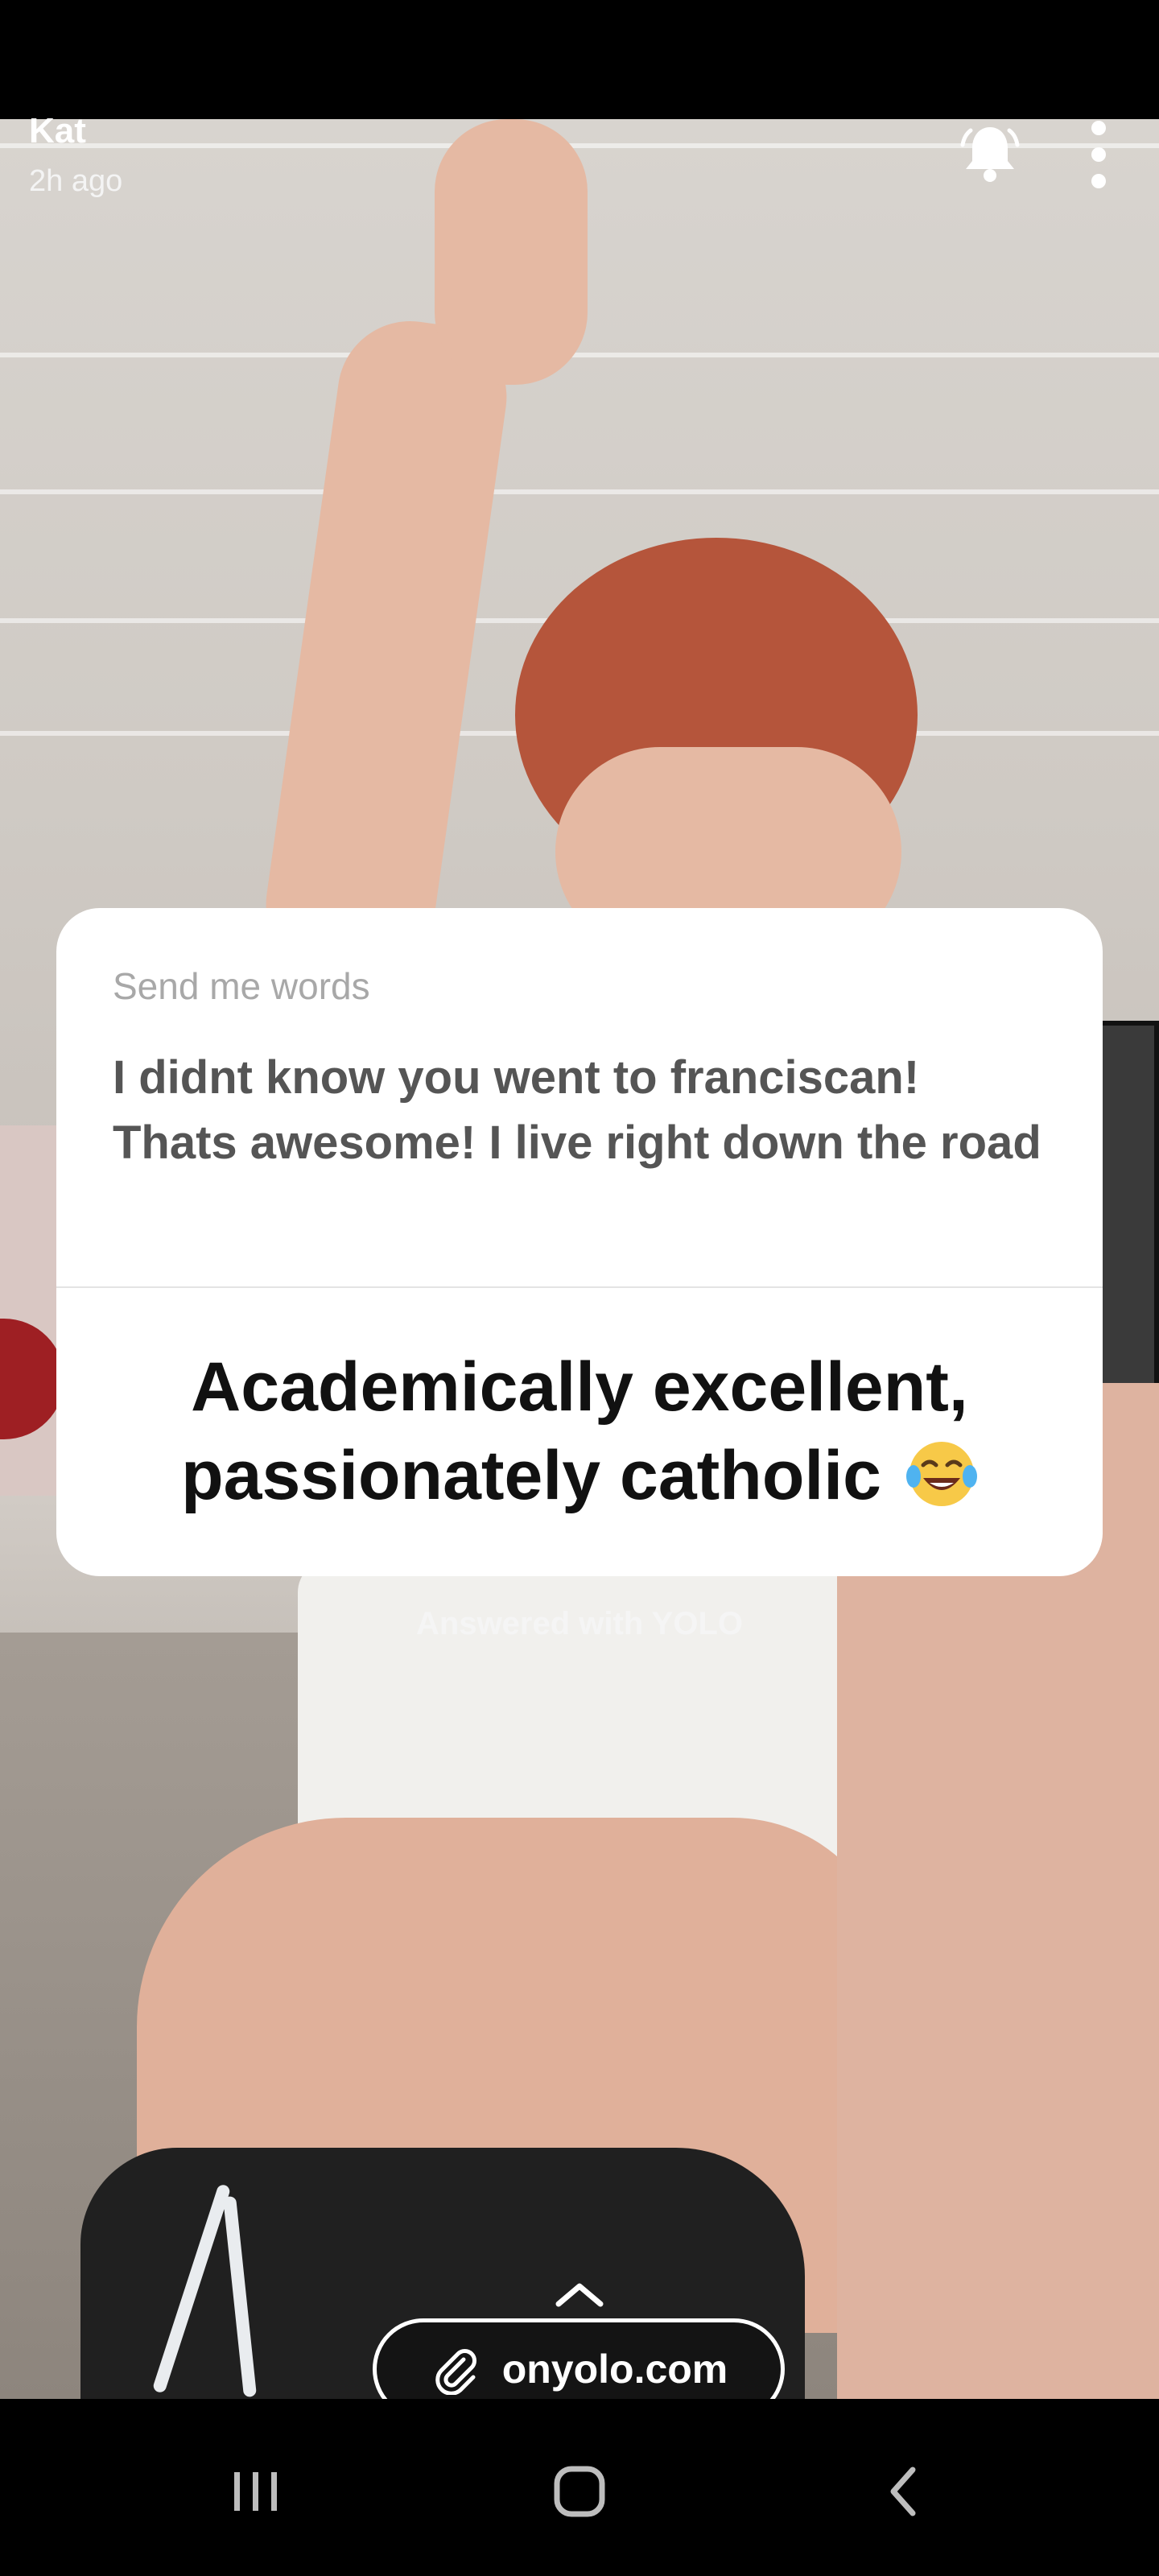  What do you see at coordinates (32, 1310) in the screenshot?
I see `wall-art` at bounding box center [32, 1310].